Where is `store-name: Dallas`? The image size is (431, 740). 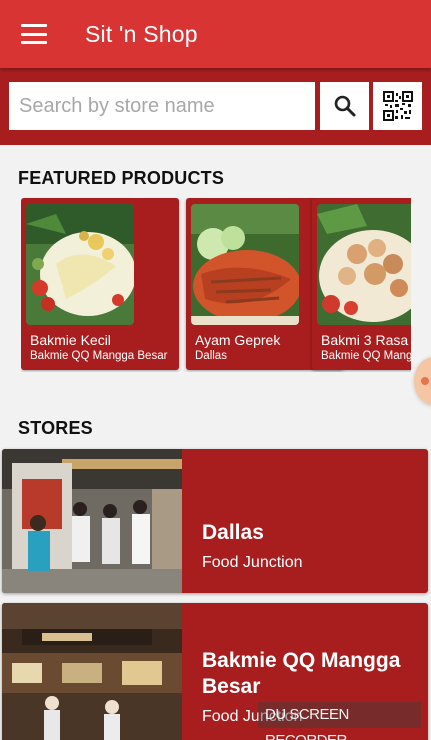
store-name: Dallas is located at coordinates (233, 532).